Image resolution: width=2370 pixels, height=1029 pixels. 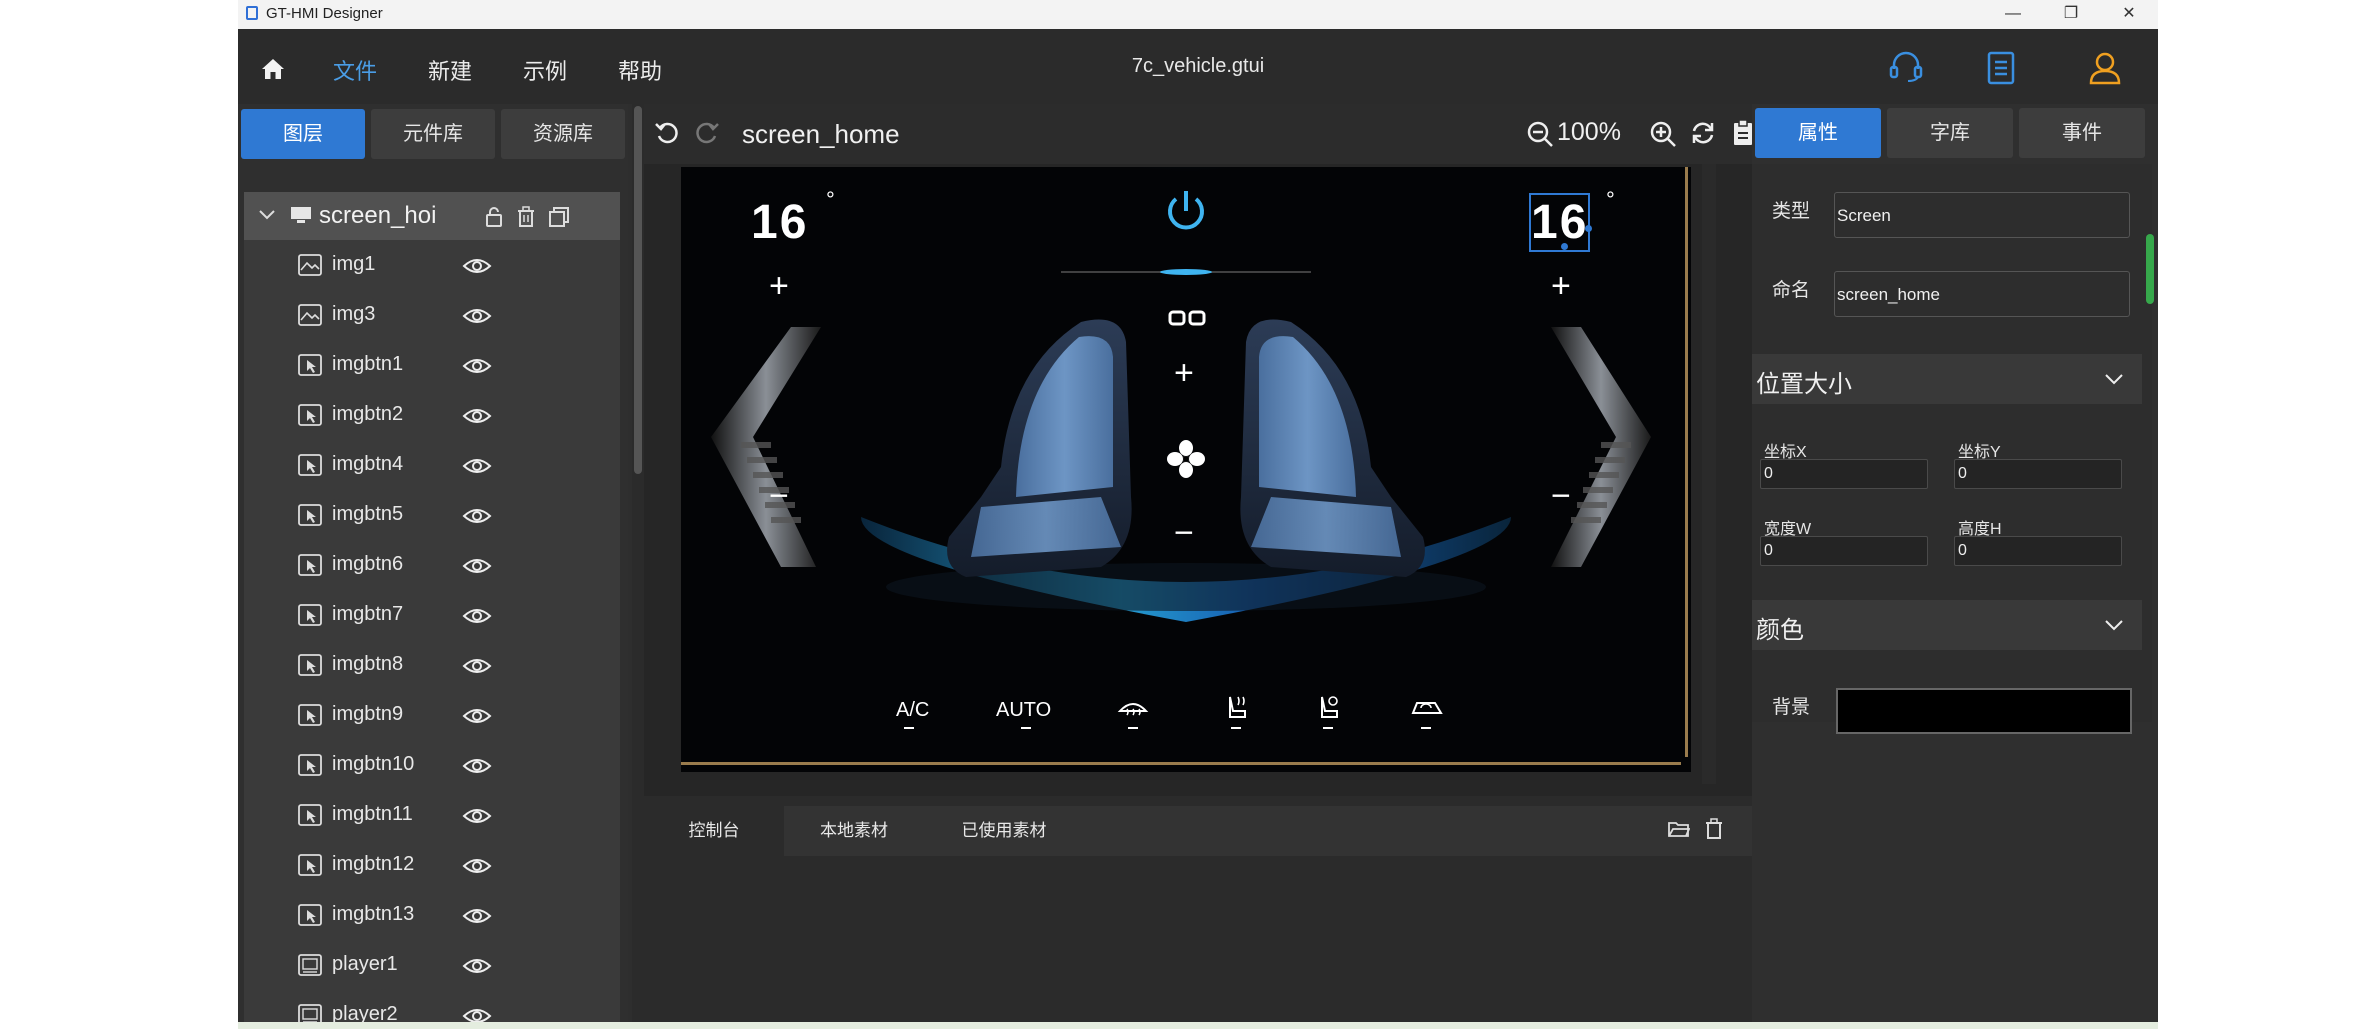 What do you see at coordinates (2001, 68) in the screenshot?
I see `document-icon` at bounding box center [2001, 68].